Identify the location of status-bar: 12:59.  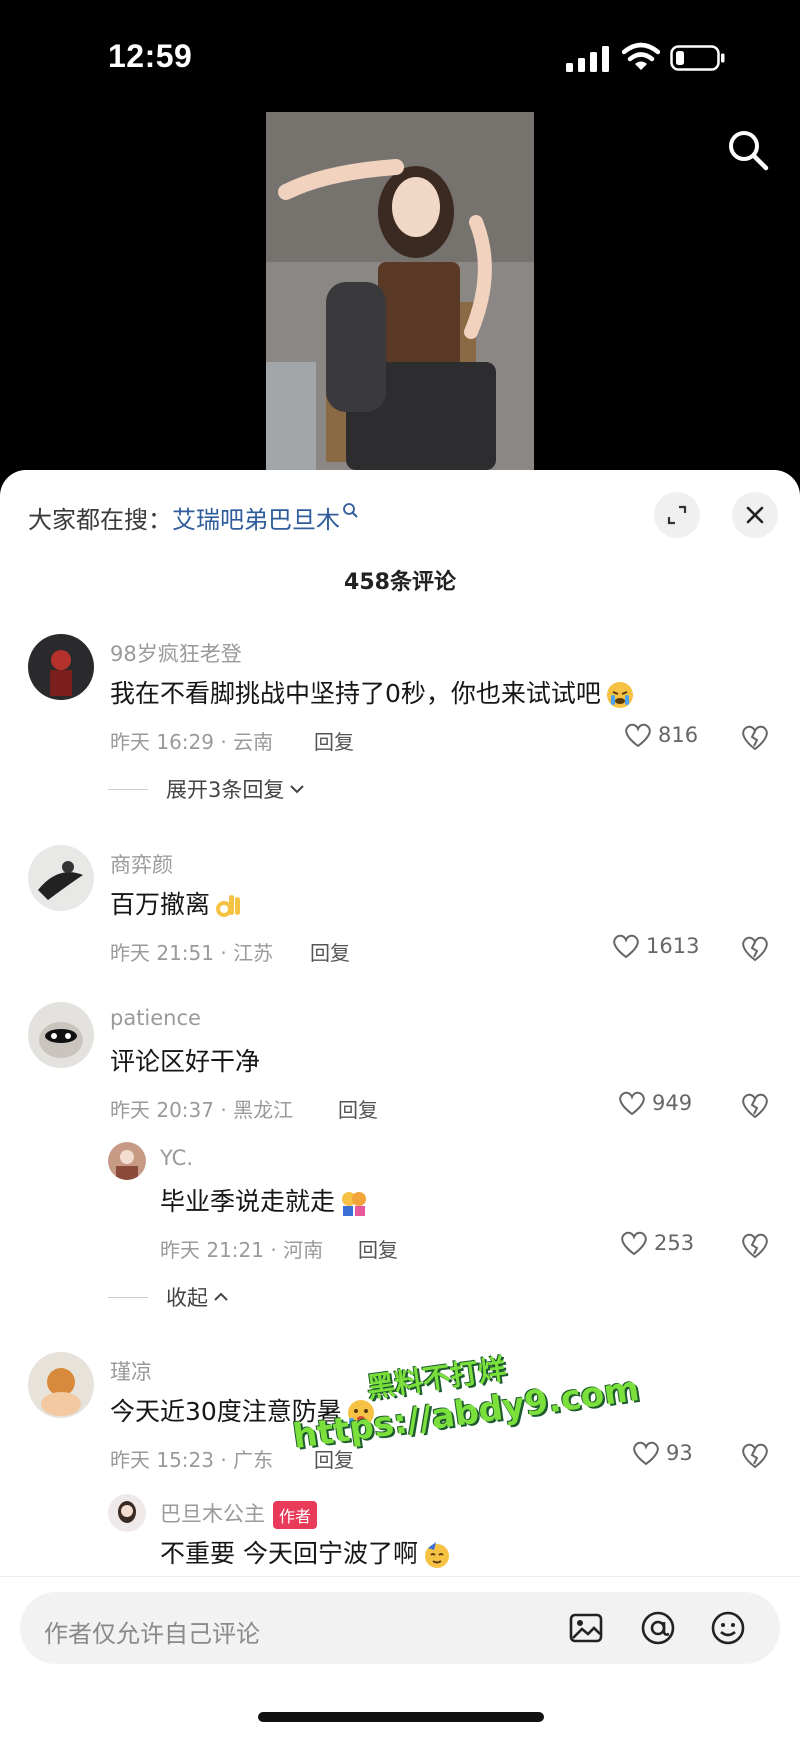
(400, 55).